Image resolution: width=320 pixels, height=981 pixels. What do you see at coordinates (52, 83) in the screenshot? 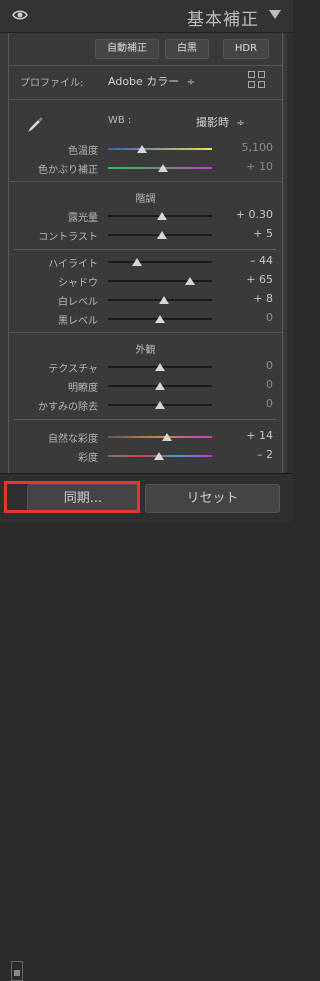
I see `profile-label: プロファイル:` at bounding box center [52, 83].